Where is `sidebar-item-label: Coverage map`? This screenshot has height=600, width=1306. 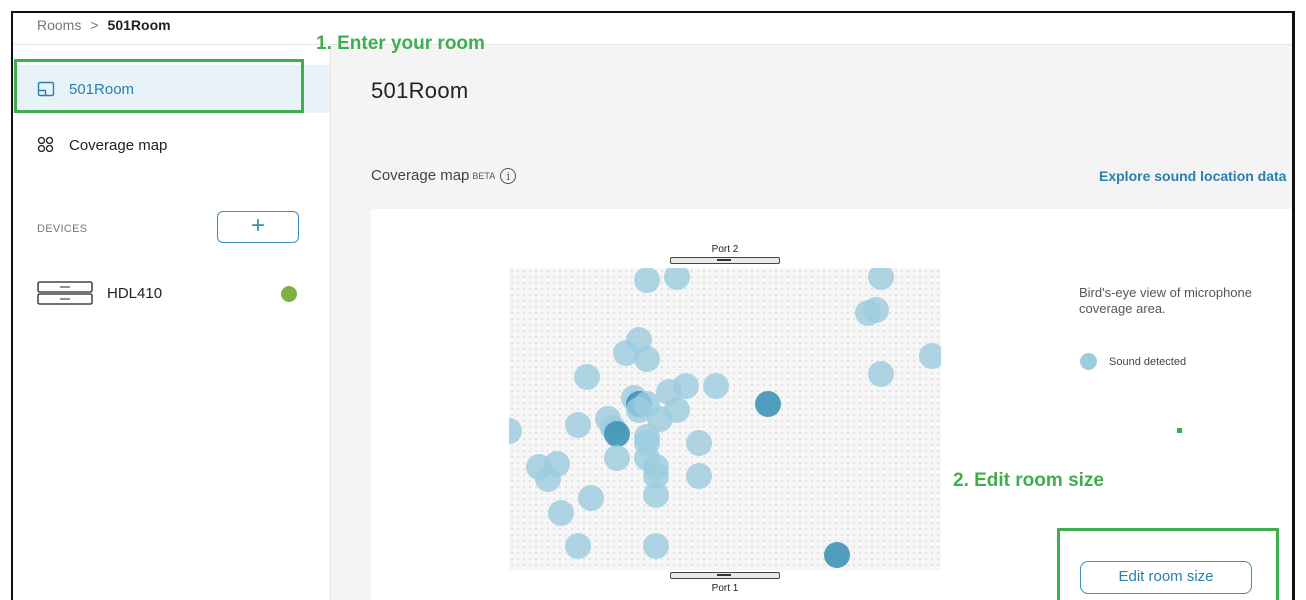 sidebar-item-label: Coverage map is located at coordinates (118, 145).